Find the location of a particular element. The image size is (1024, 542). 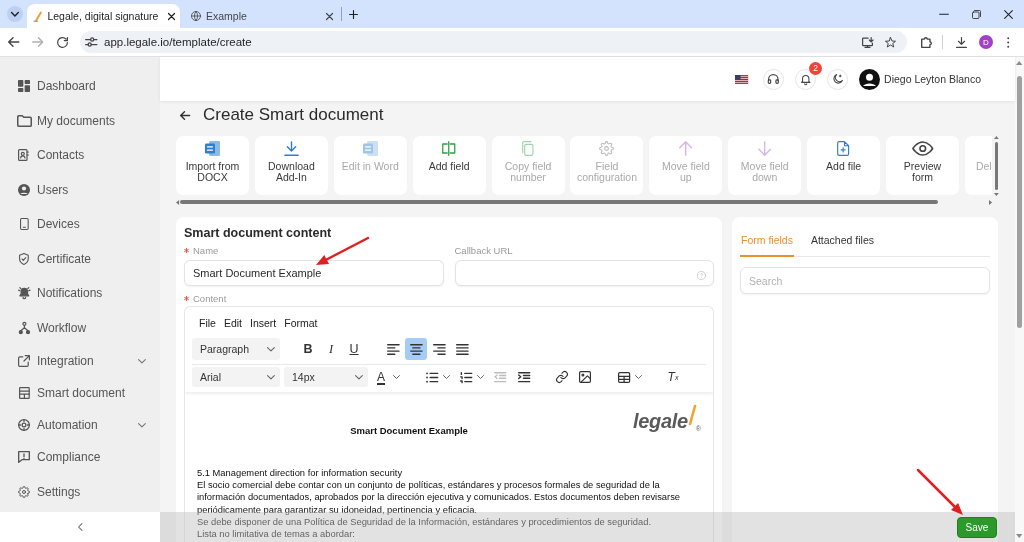

back-button is located at coordinates (185, 115).